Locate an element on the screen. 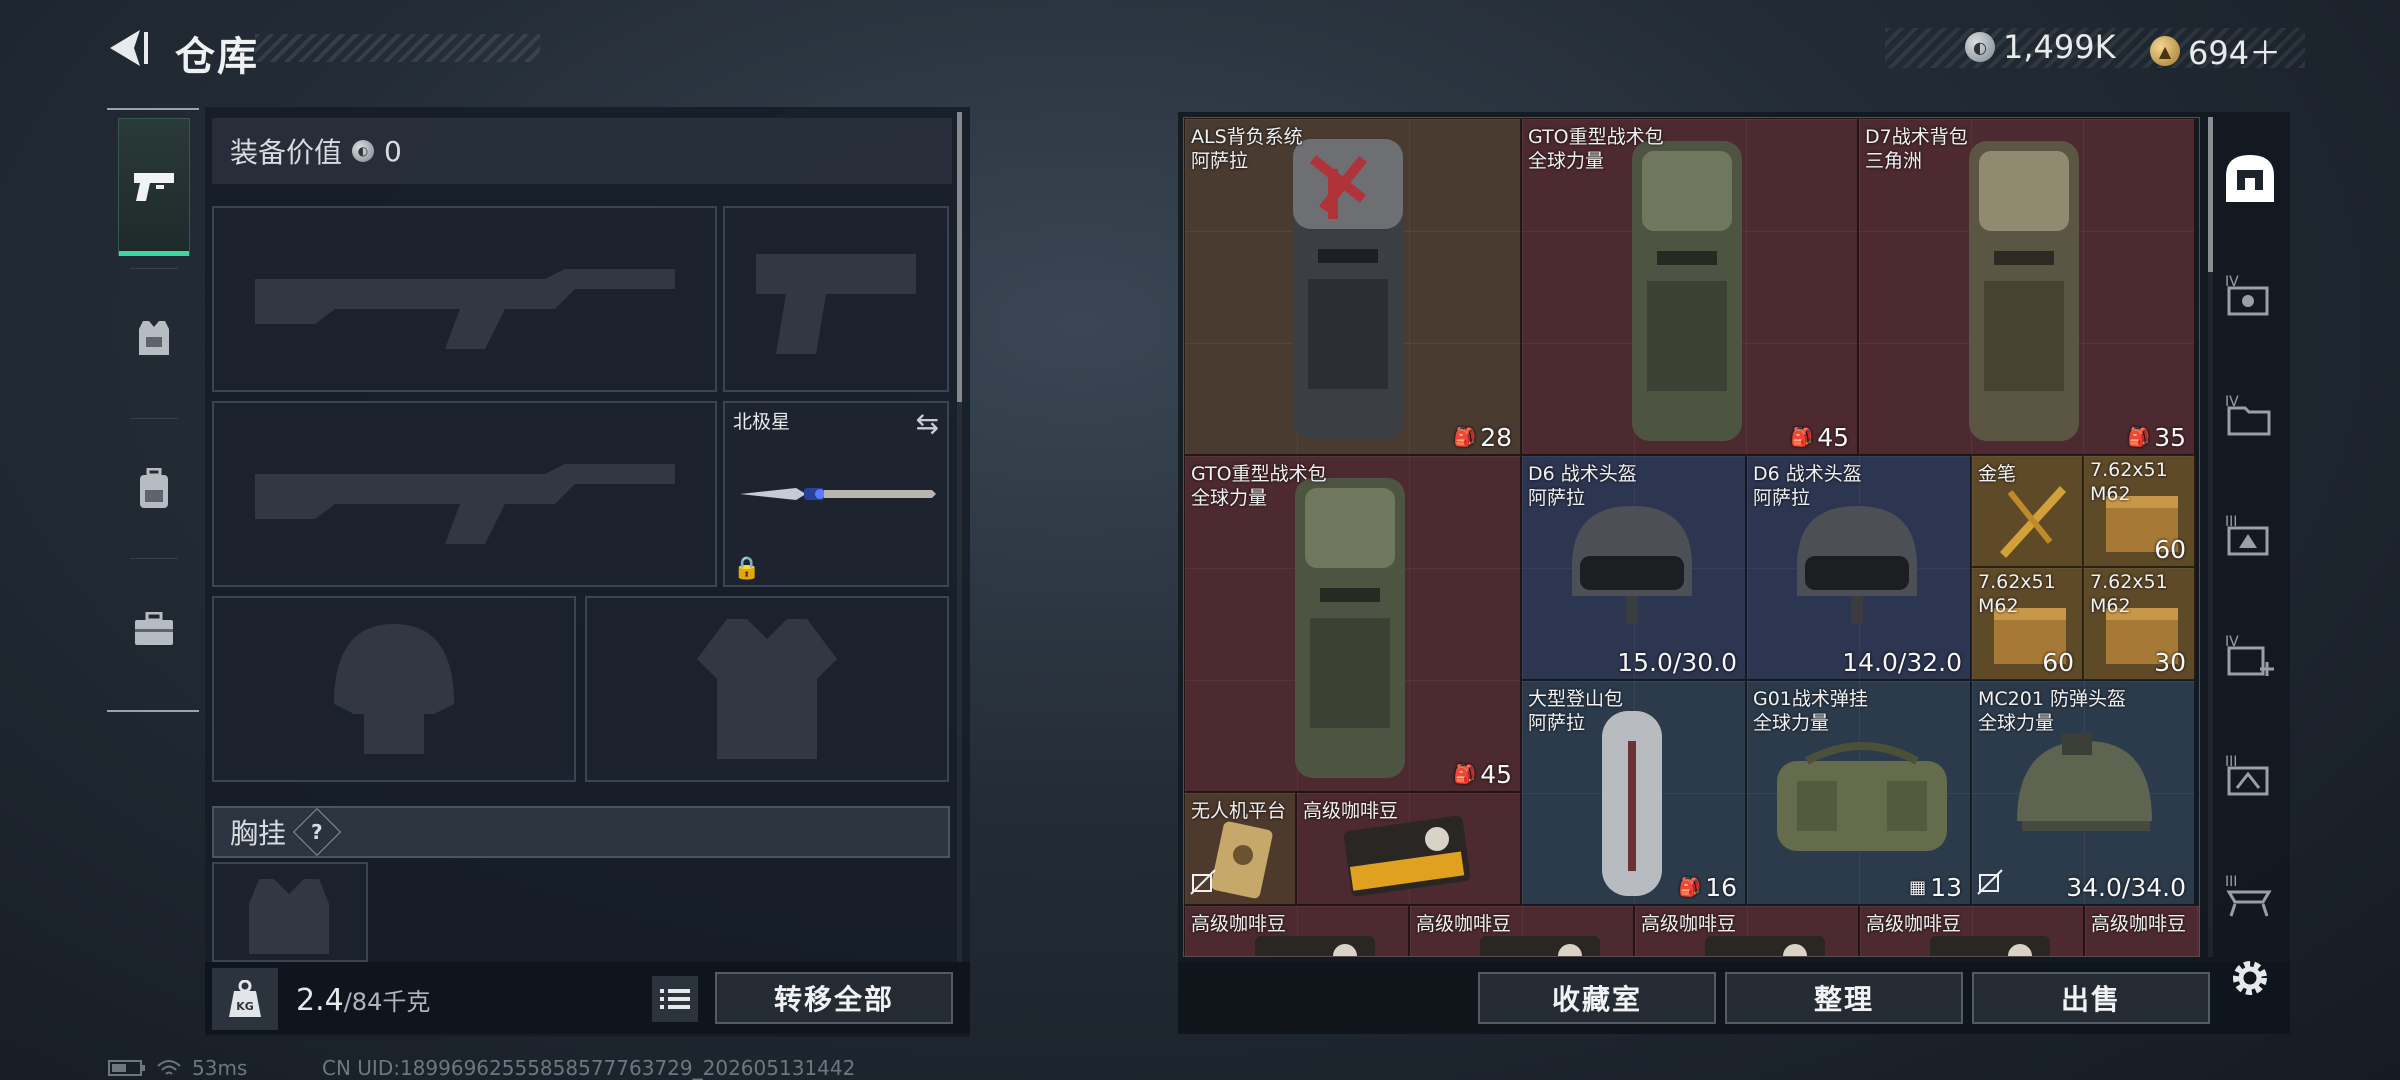  home-icon is located at coordinates (2250, 178).